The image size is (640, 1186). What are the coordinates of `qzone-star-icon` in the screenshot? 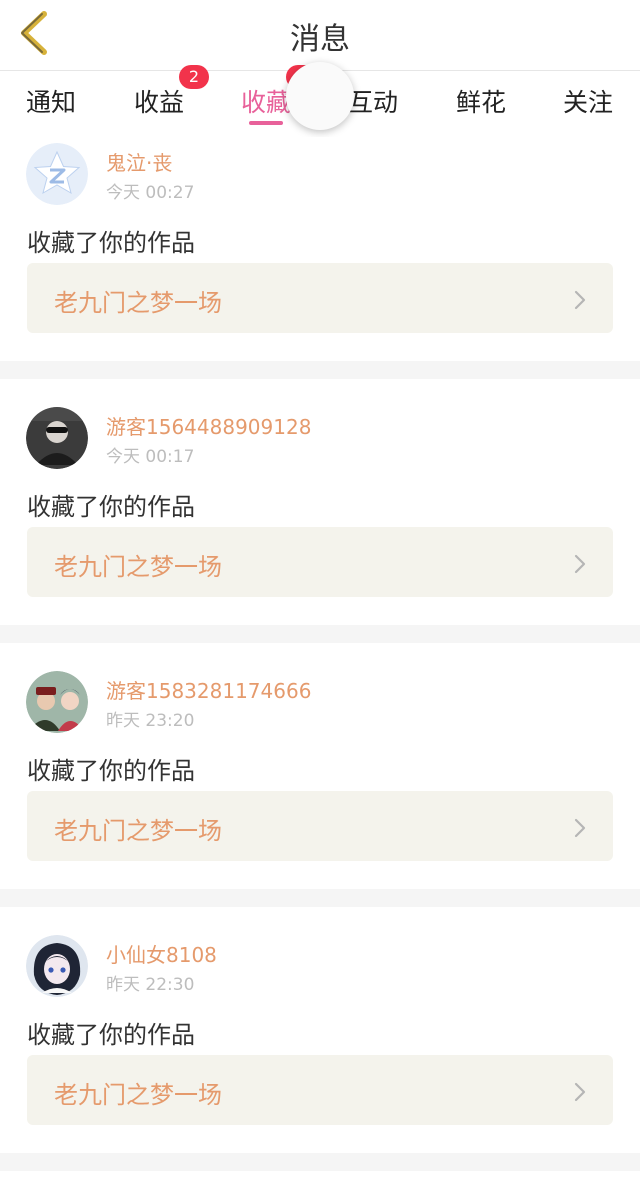 It's located at (57, 174).